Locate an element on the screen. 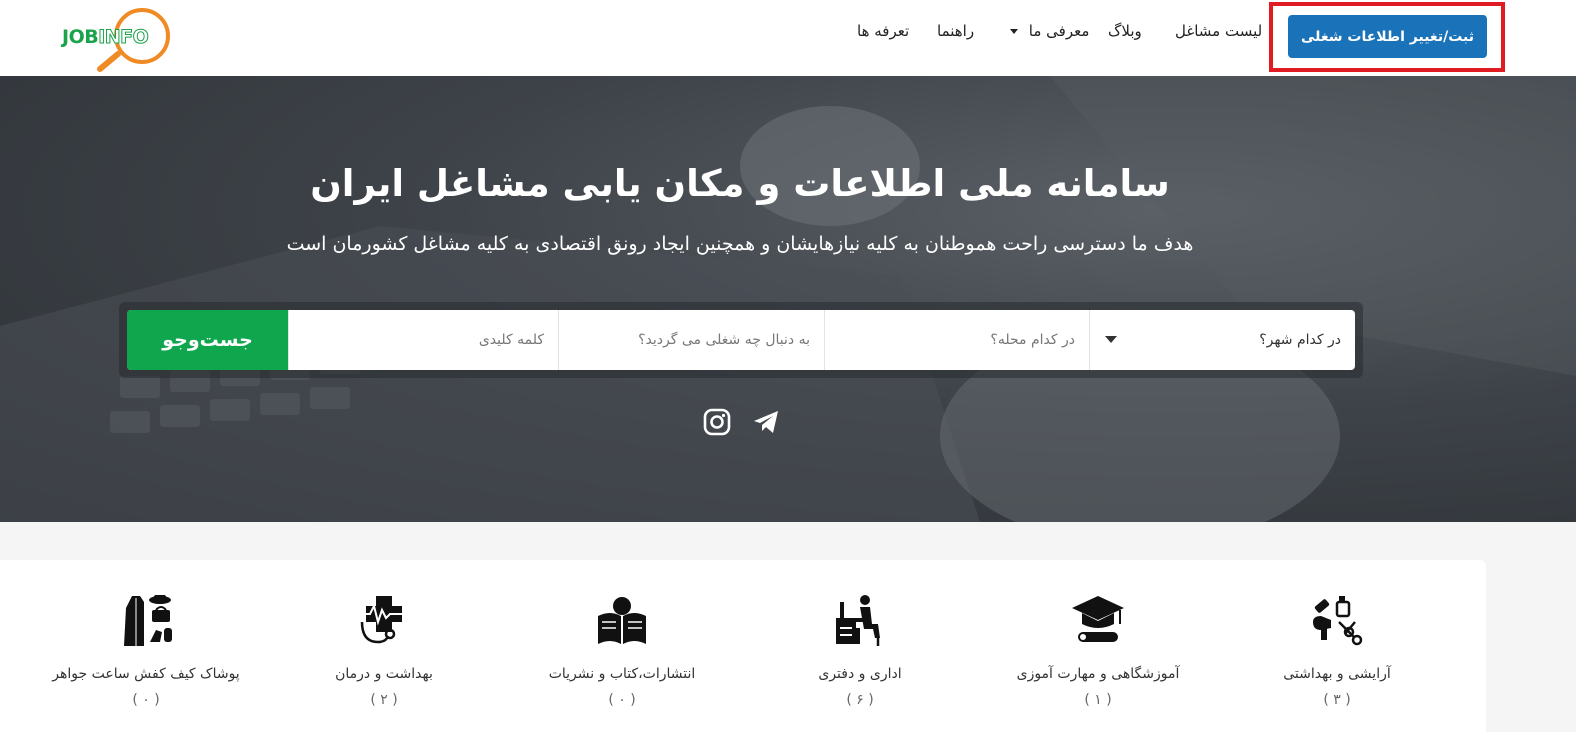  book-icon is located at coordinates (622, 620).